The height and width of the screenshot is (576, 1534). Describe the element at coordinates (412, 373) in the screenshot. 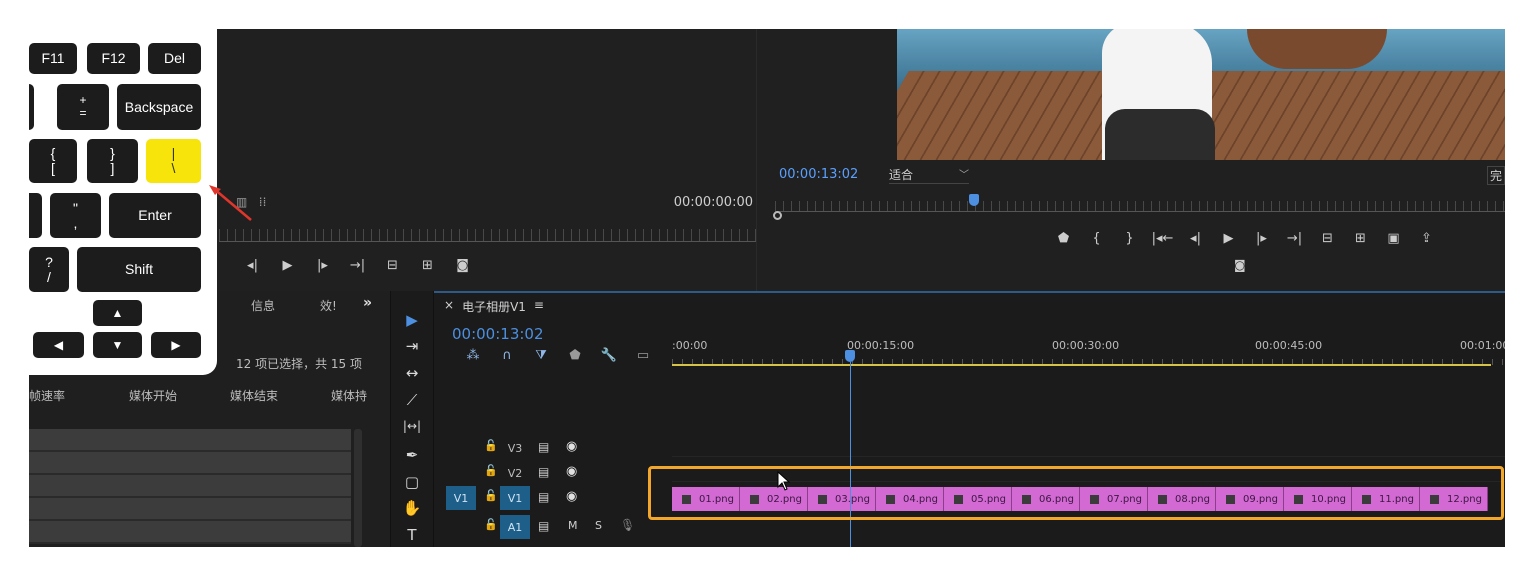

I see `ripple-edit-tool: ↔` at that location.